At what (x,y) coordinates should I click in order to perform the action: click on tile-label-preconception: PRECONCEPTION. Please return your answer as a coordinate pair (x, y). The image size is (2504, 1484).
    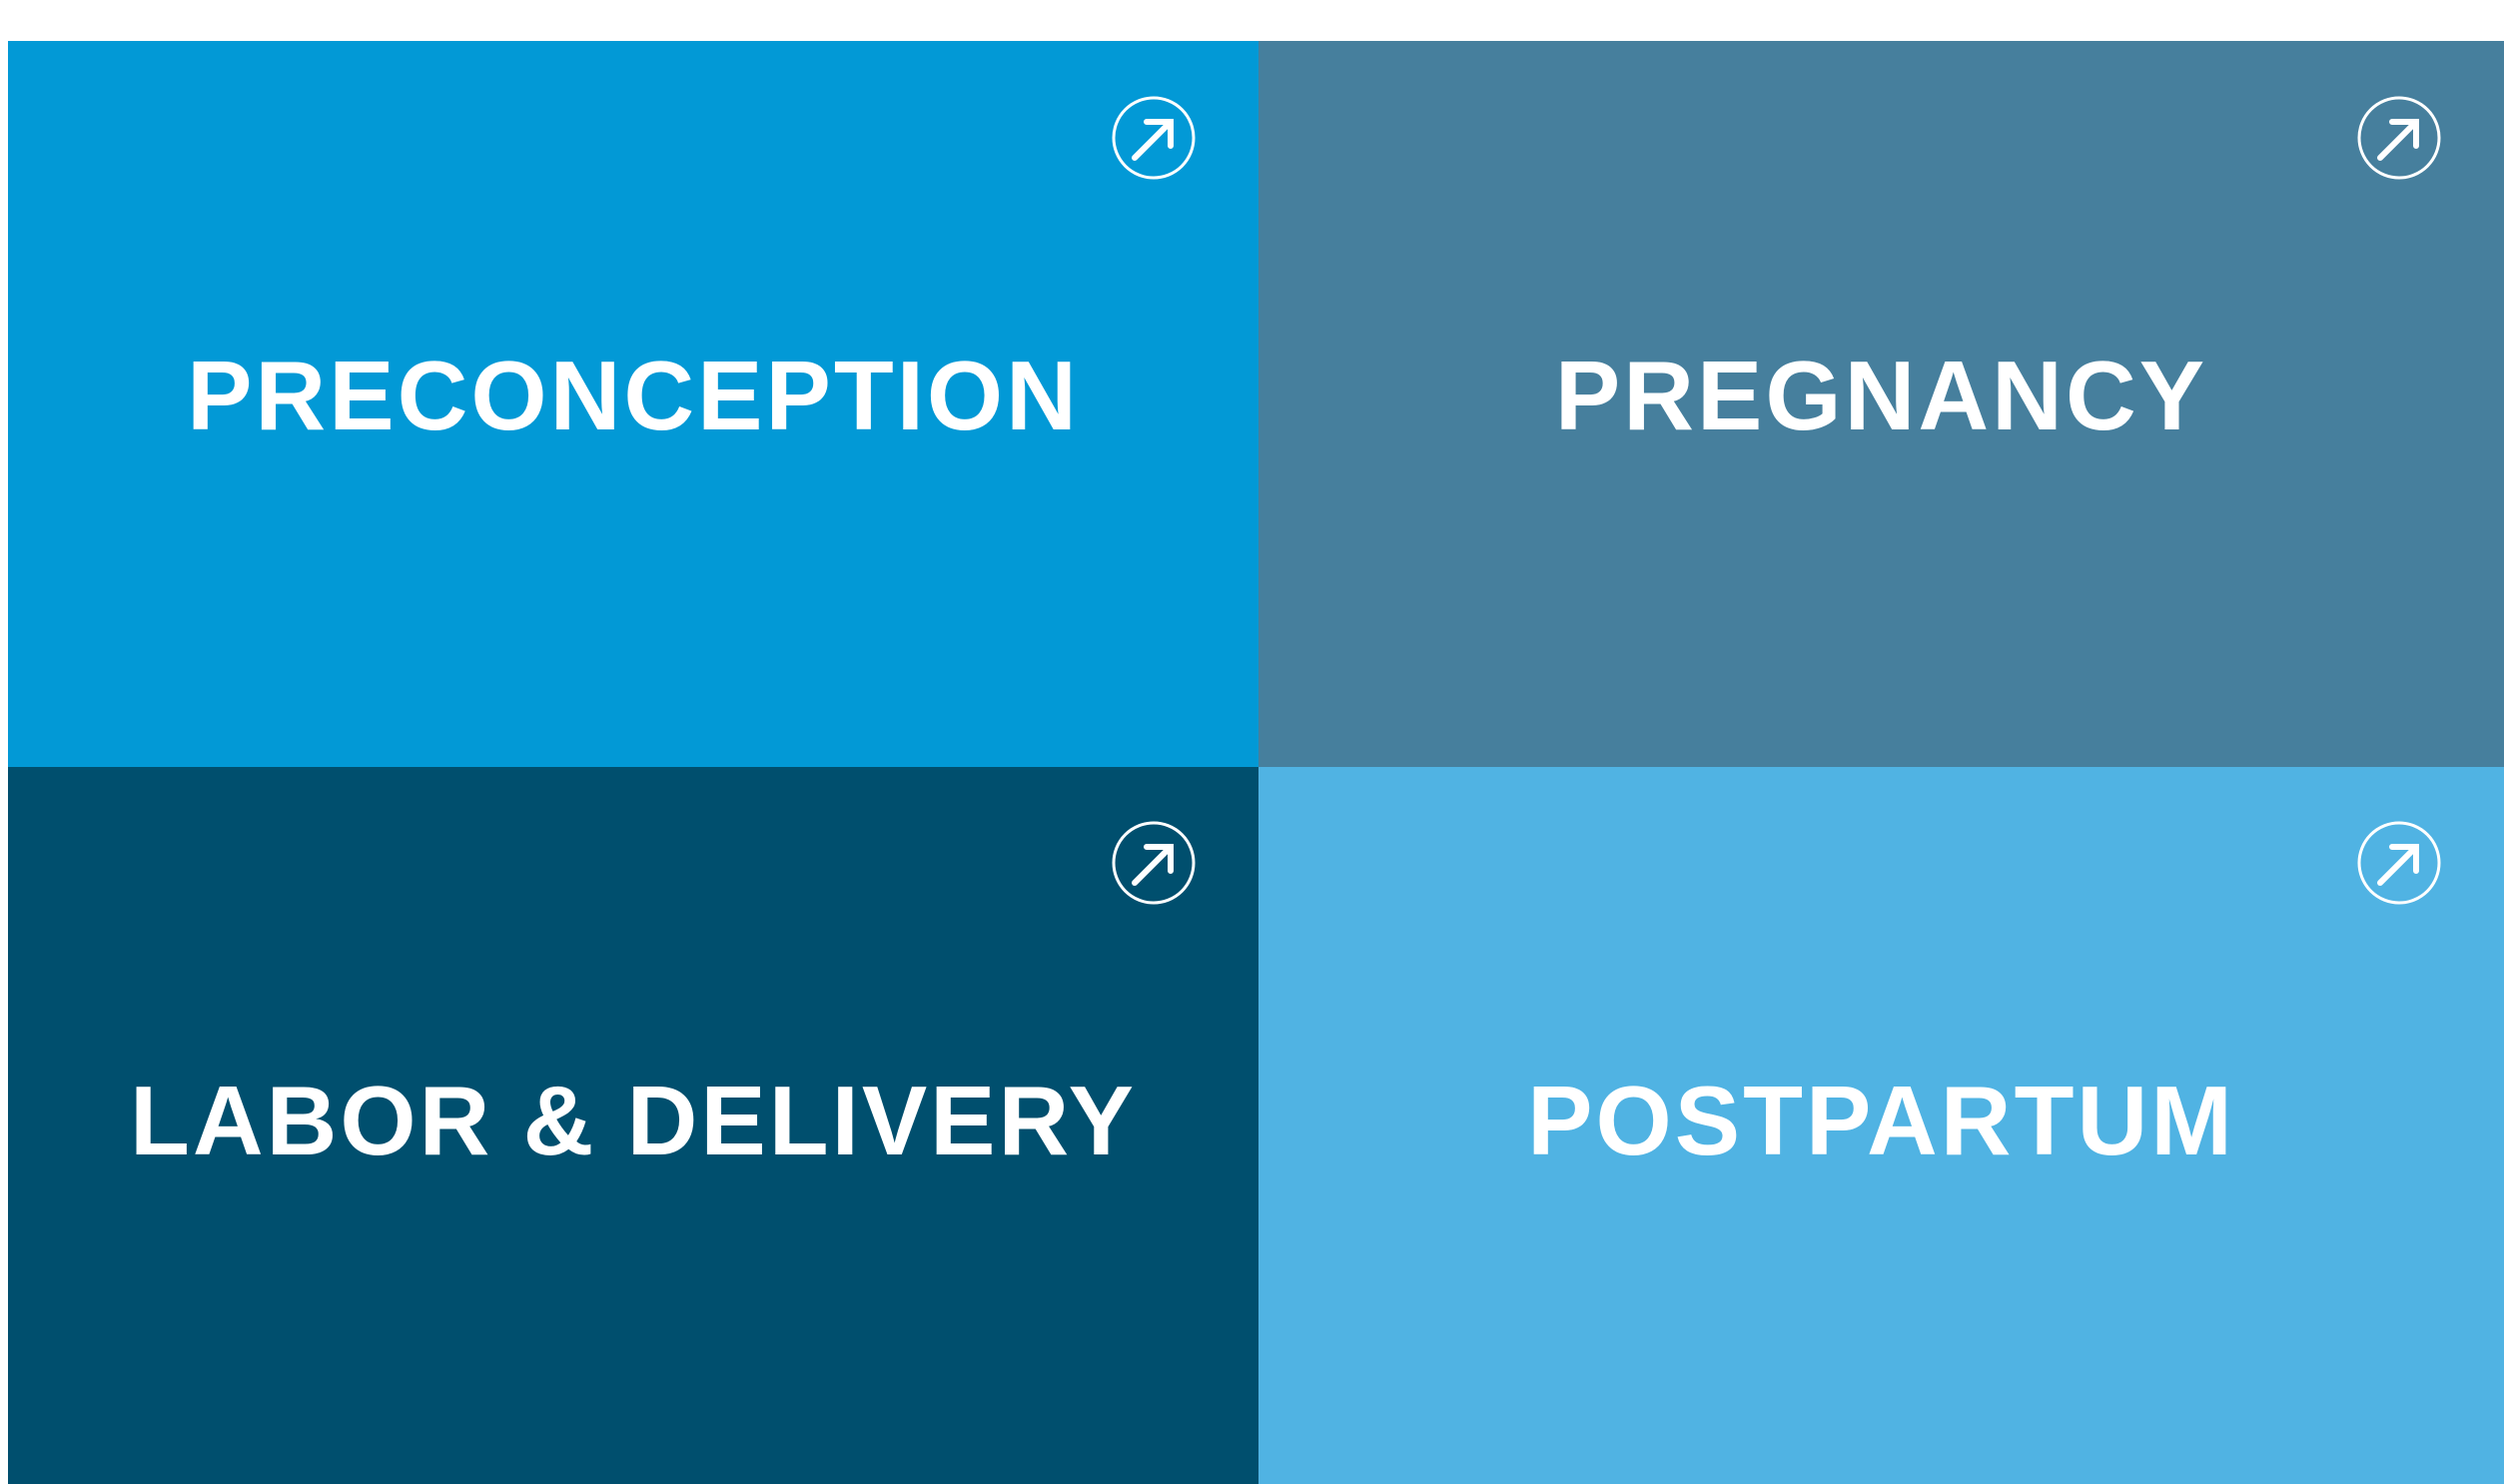
    Looking at the image, I should click on (633, 395).